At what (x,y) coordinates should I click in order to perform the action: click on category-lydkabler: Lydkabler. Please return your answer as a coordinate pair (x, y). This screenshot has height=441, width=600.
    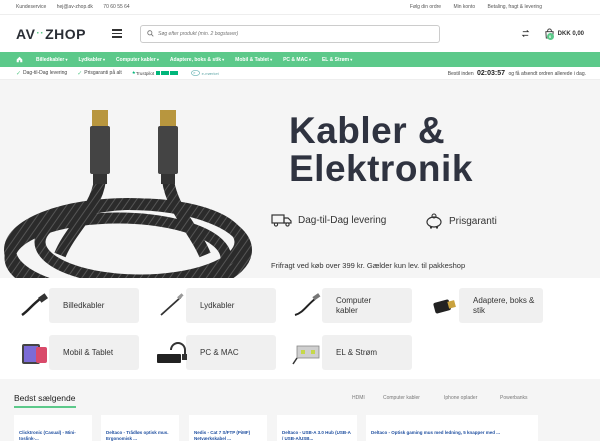
    Looking at the image, I should click on (214, 305).